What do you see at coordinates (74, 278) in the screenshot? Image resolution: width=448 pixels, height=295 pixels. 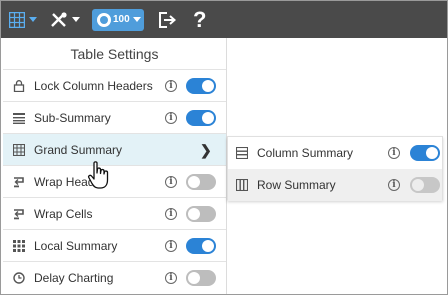 I see `setting-label: Delay Charting` at bounding box center [74, 278].